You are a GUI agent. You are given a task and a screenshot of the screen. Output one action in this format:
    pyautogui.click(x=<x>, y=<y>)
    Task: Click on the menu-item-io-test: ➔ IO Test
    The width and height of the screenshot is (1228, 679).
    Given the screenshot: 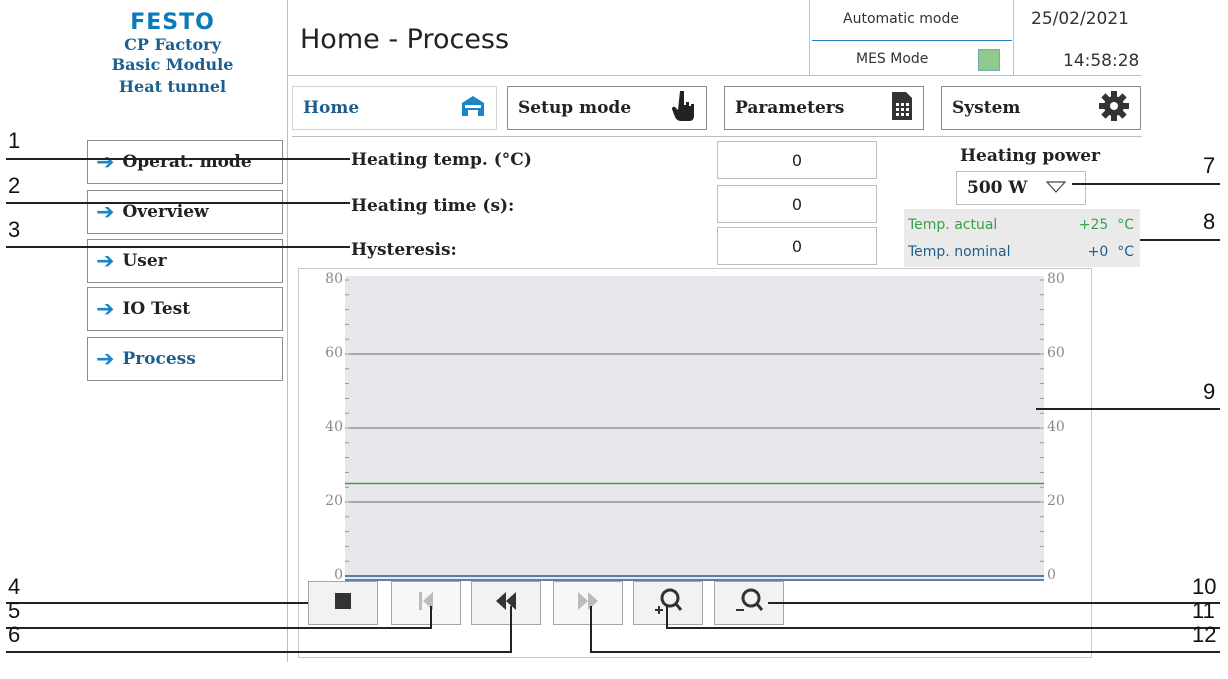 What is the action you would take?
    pyautogui.click(x=185, y=309)
    